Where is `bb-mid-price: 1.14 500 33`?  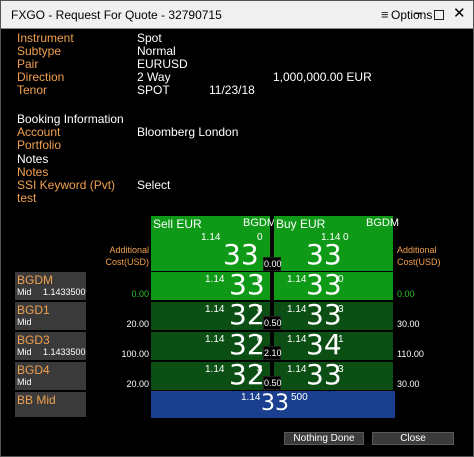 bb-mid-price: 1.14 500 33 is located at coordinates (273, 404).